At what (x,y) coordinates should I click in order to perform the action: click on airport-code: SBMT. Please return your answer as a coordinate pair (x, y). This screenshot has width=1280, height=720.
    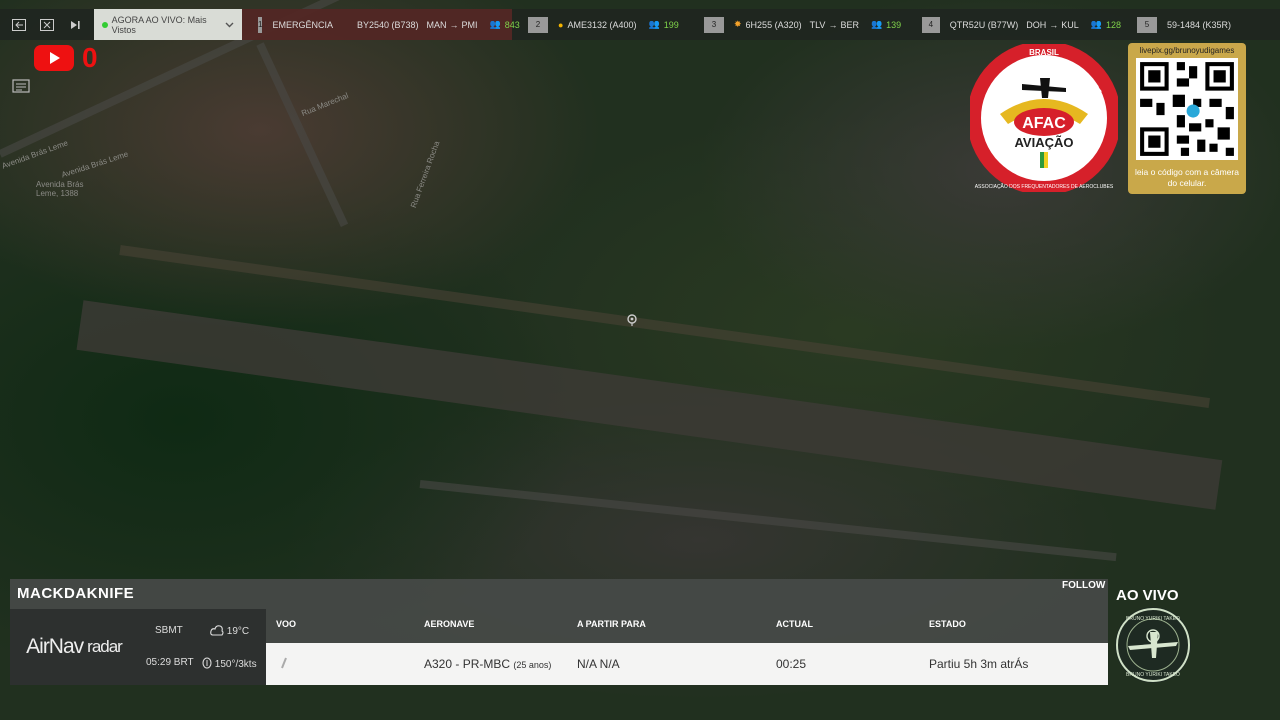
    Looking at the image, I should click on (169, 630).